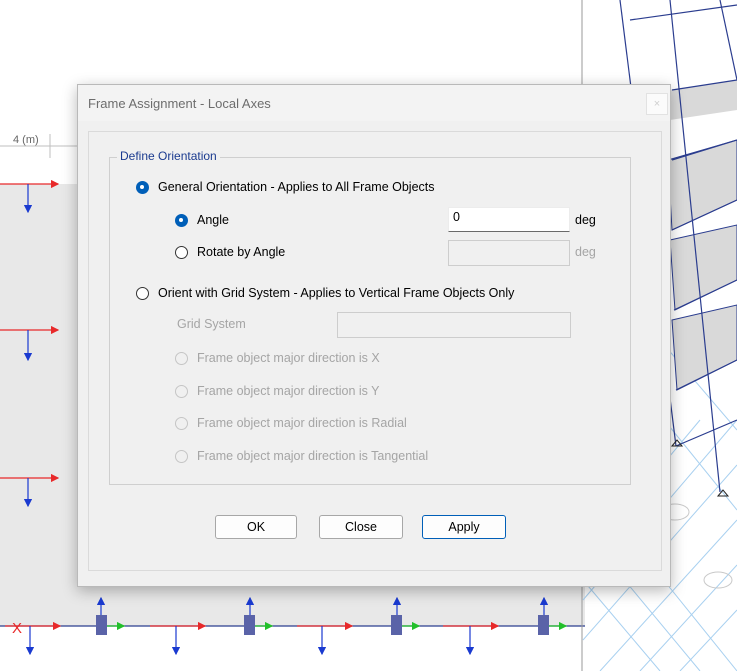 The width and height of the screenshot is (737, 671). What do you see at coordinates (181, 252) in the screenshot?
I see `rotate-by-angle-radio` at bounding box center [181, 252].